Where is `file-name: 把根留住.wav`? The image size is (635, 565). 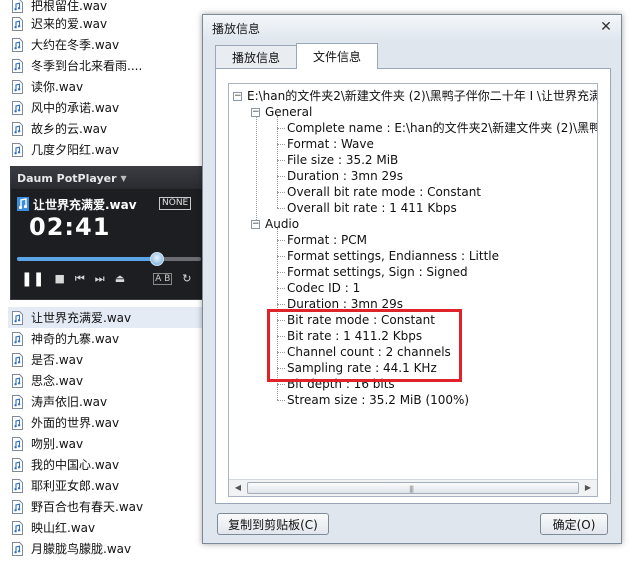
file-name: 把根留住.wav is located at coordinates (69, 6).